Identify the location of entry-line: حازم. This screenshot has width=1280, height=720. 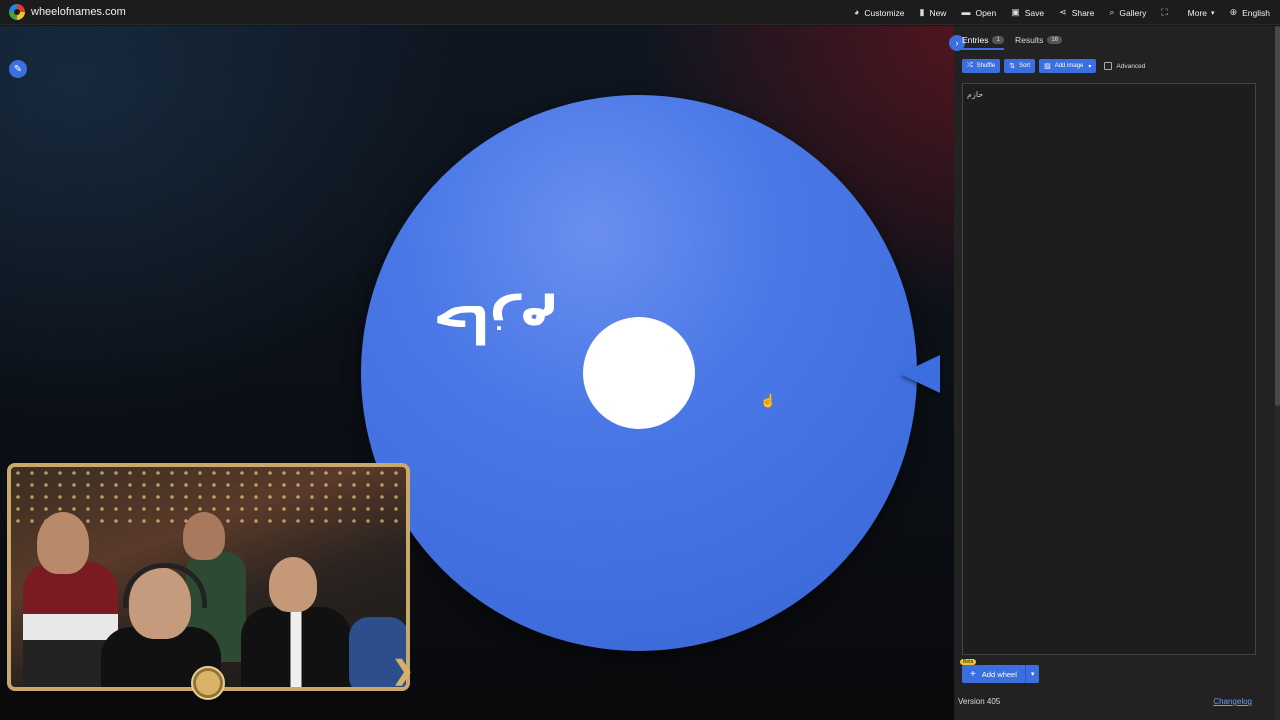
(975, 94).